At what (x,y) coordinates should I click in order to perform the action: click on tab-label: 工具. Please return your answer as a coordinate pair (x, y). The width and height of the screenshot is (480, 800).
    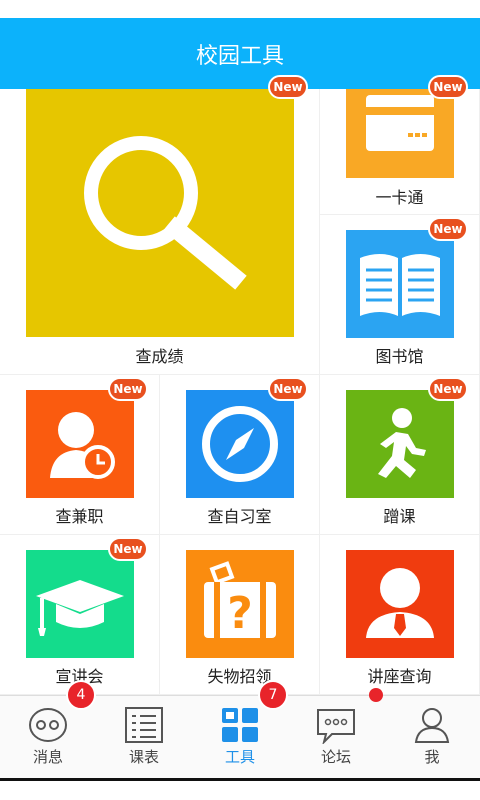
    Looking at the image, I should click on (239, 757).